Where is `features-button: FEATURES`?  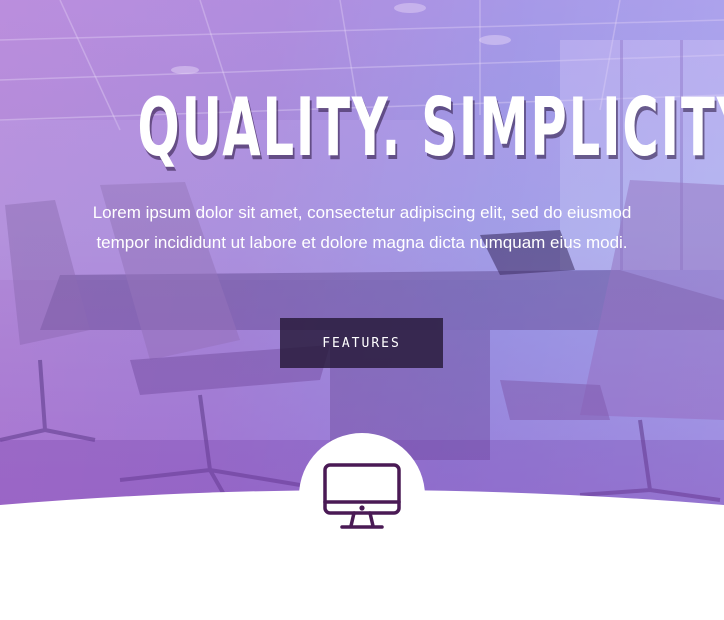 features-button: FEATURES is located at coordinates (361, 343).